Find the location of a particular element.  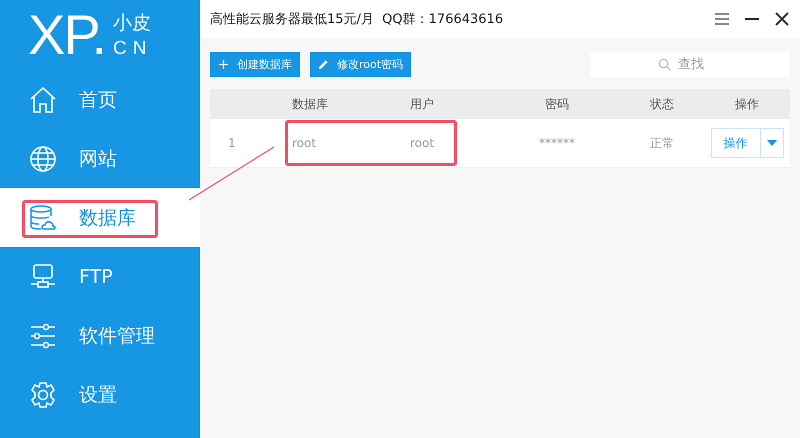

pencil-icon is located at coordinates (323, 64).